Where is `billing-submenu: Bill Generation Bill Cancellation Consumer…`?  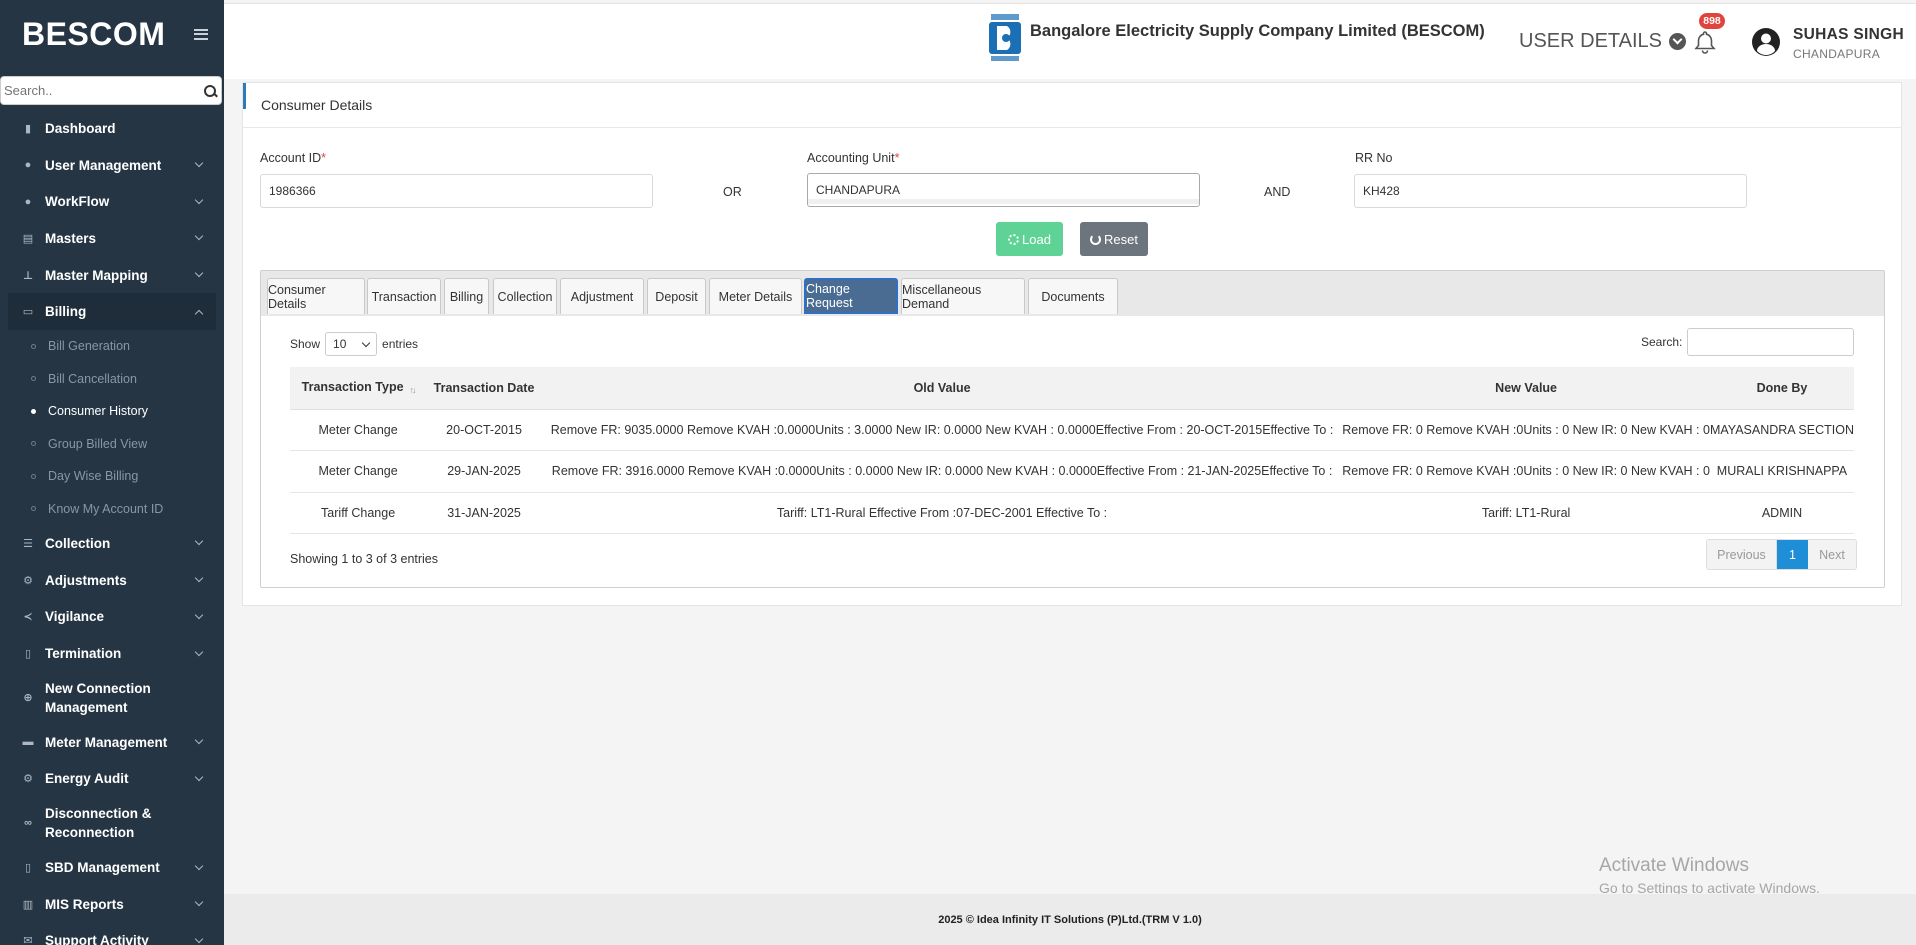 billing-submenu: Bill Generation Bill Cancellation Consumer… is located at coordinates (112, 427).